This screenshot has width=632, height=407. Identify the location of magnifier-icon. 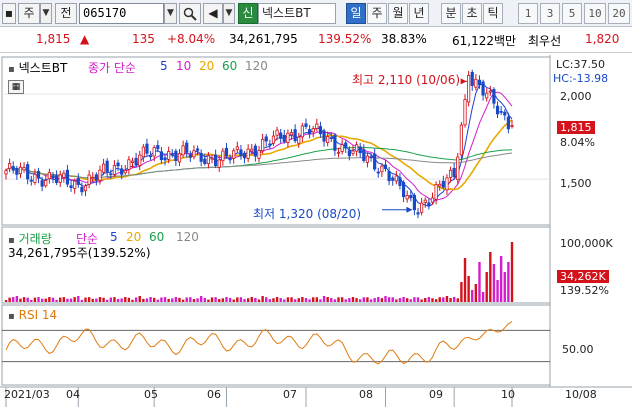
(190, 13).